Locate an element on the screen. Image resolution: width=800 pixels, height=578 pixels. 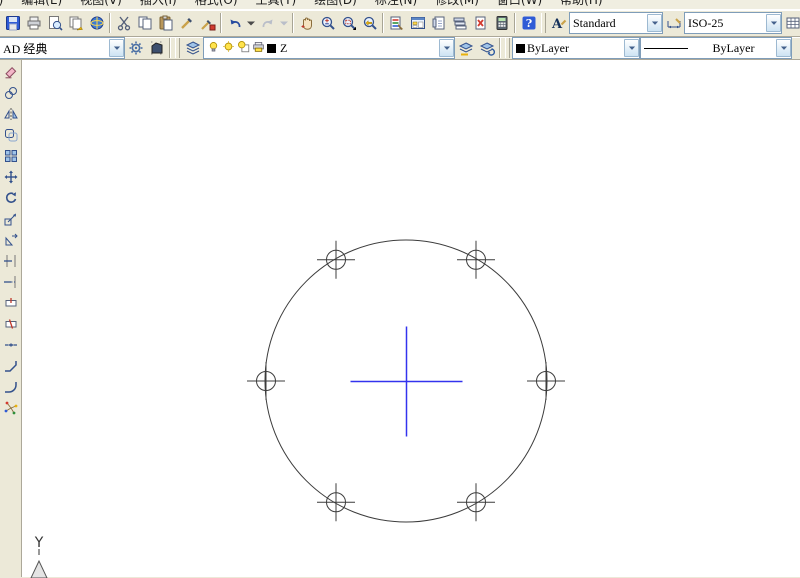
menu-item: 修改(M) is located at coordinates (457, 4).